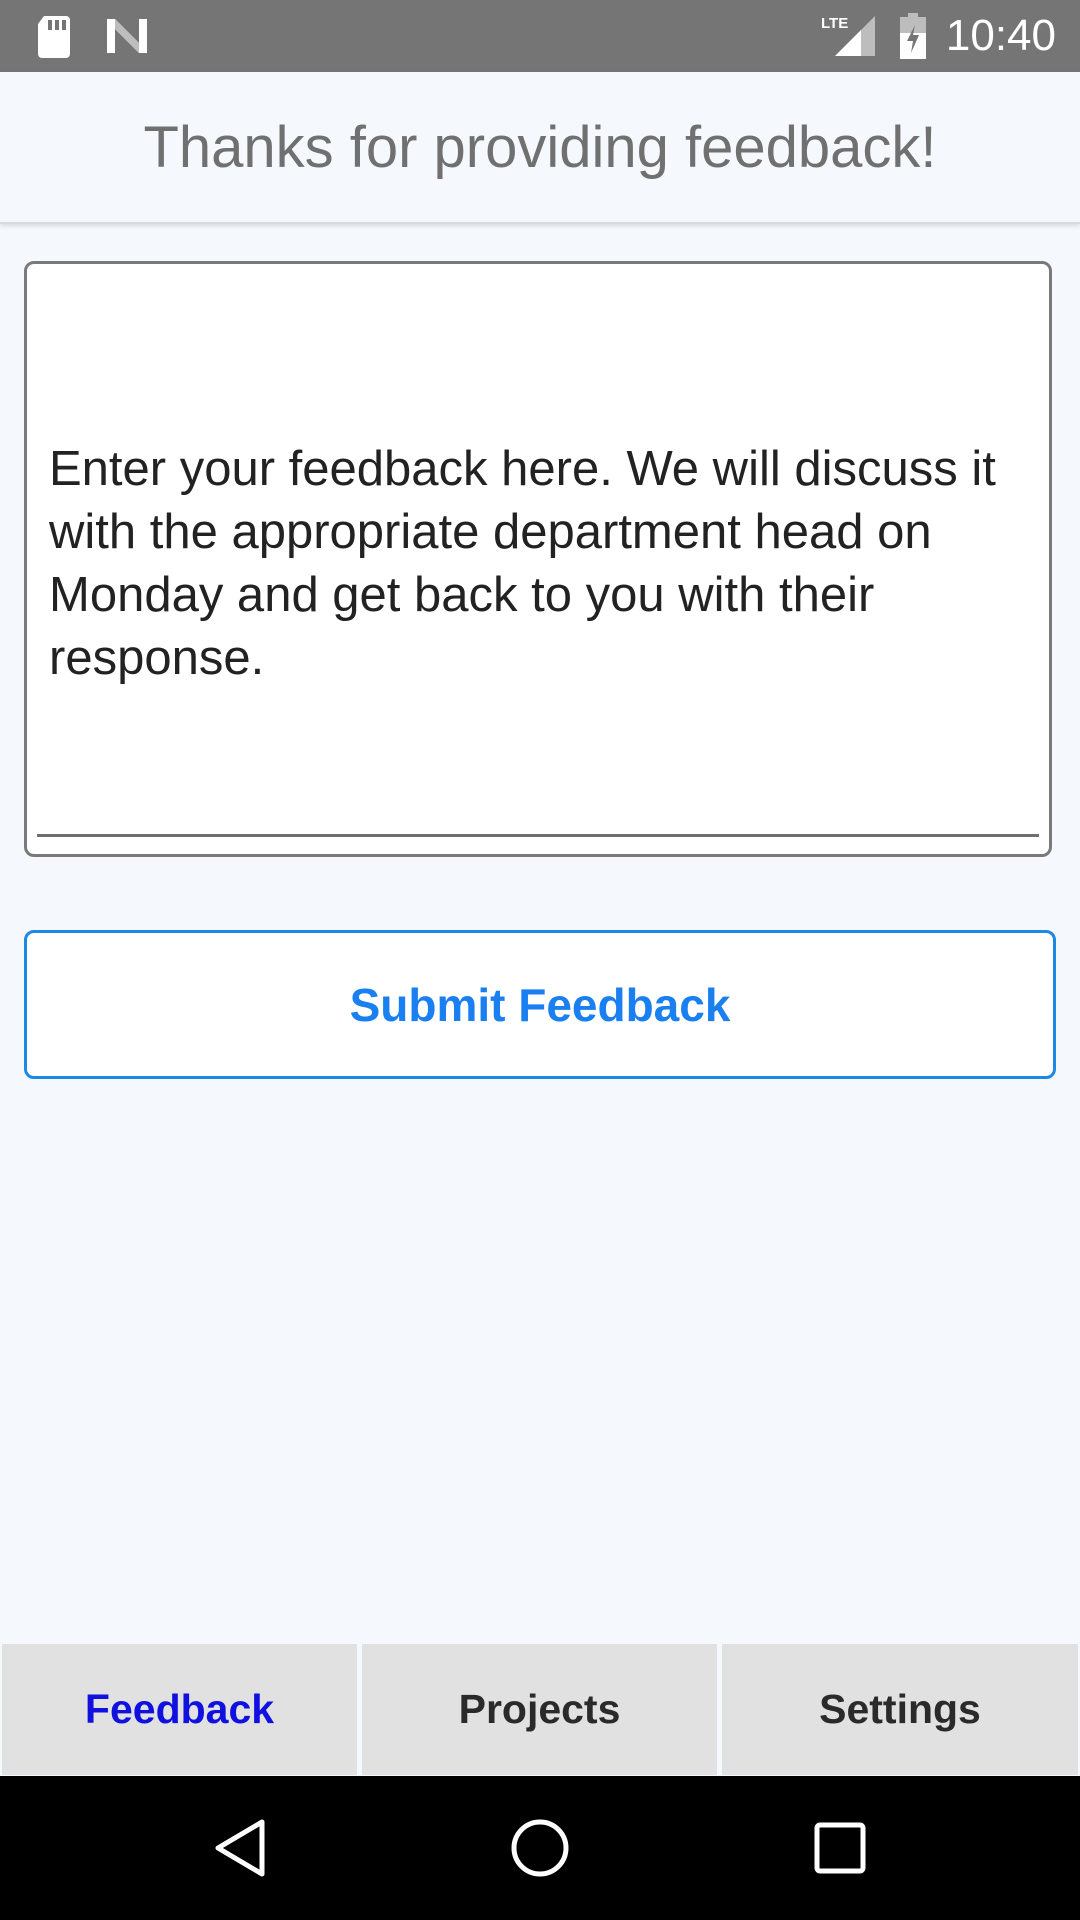 The image size is (1080, 1920). What do you see at coordinates (913, 36) in the screenshot?
I see `battery-charging-icon` at bounding box center [913, 36].